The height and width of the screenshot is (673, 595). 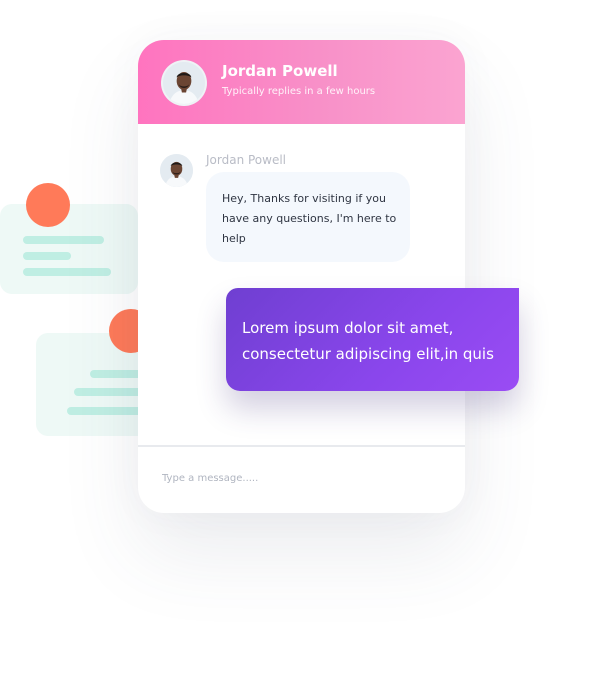 I want to click on decorative-card-back, so click(x=69, y=249).